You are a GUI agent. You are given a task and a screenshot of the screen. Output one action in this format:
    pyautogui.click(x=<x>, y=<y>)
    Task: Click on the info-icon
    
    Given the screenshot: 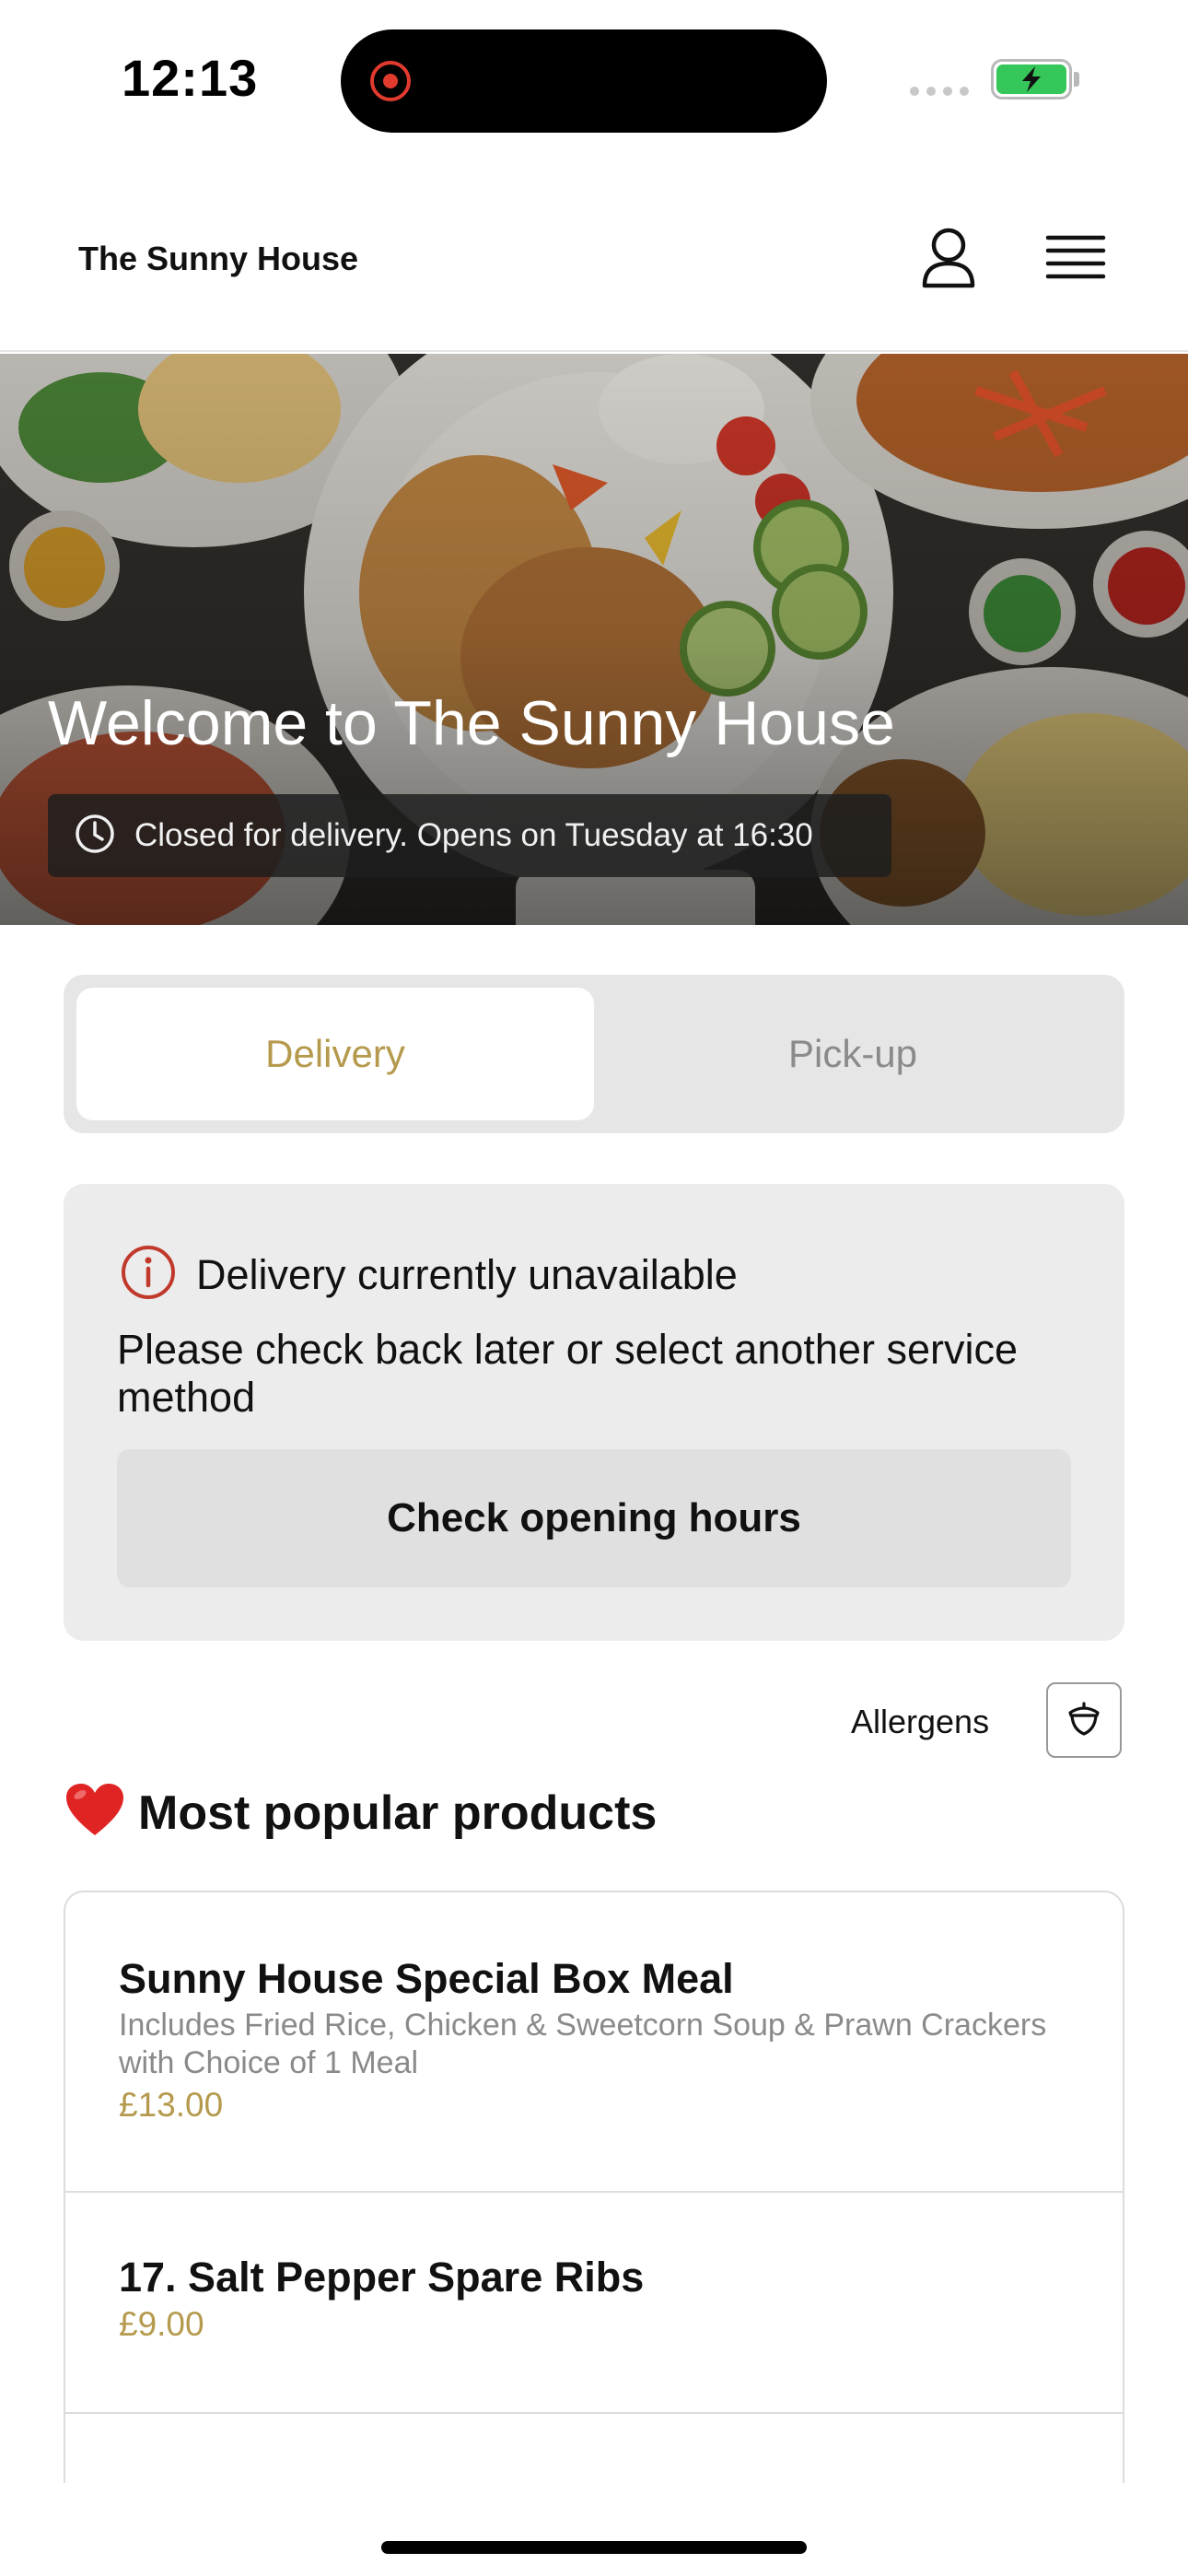 What is the action you would take?
    pyautogui.click(x=148, y=1275)
    